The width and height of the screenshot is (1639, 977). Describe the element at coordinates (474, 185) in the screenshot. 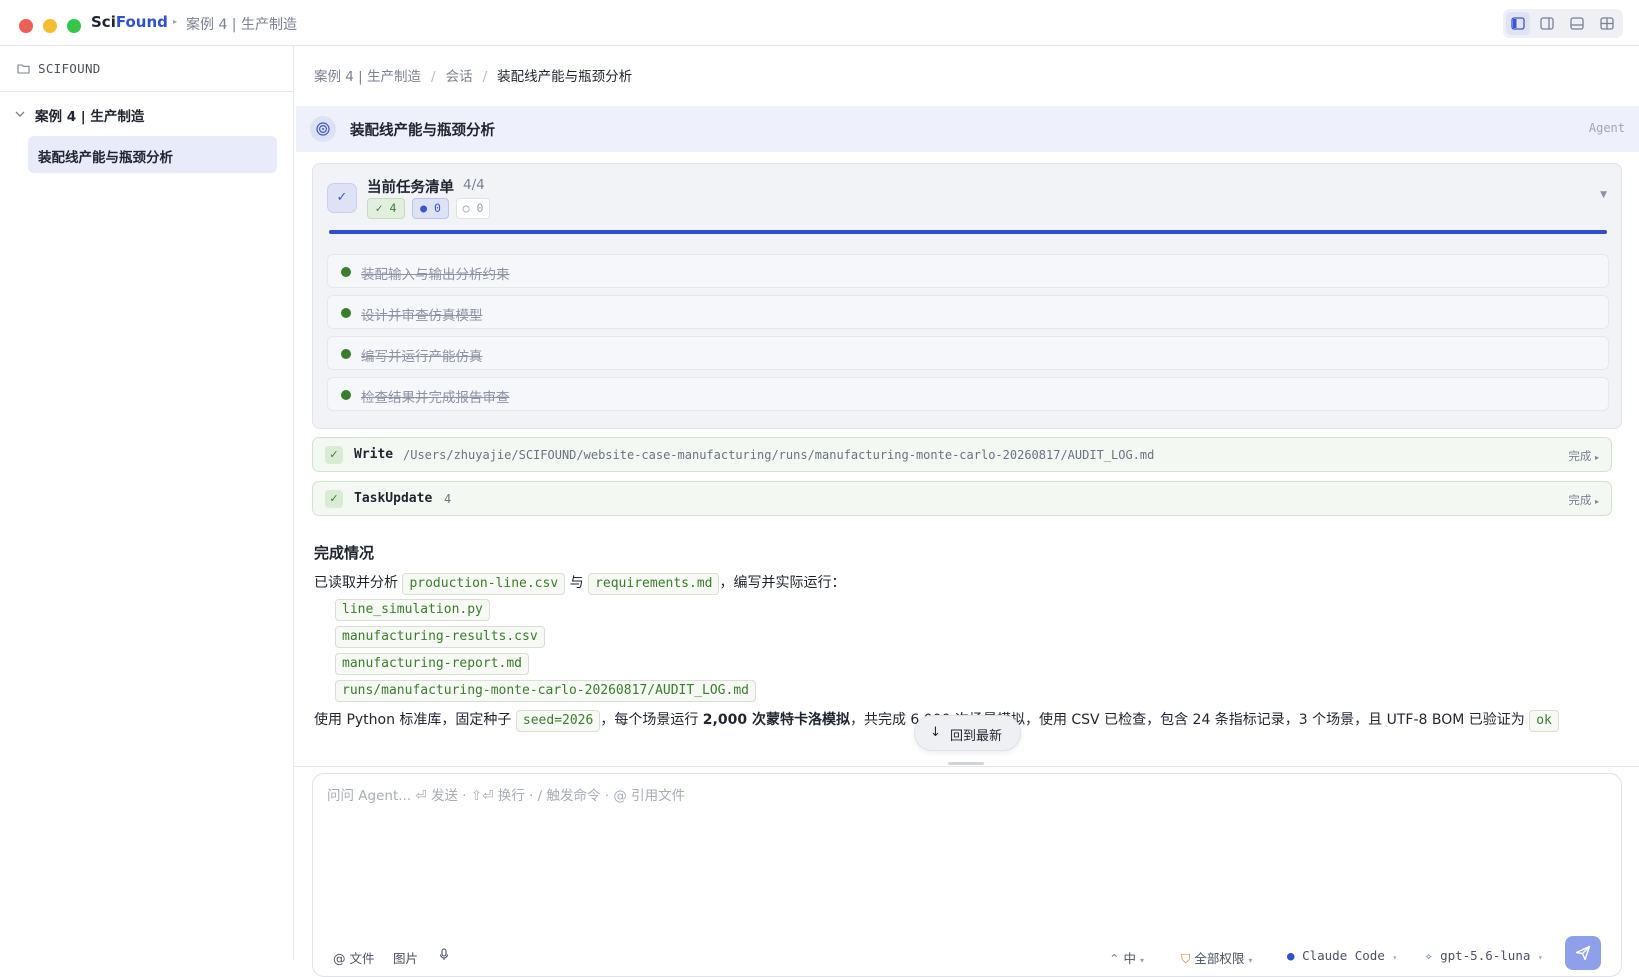

I see `task-list-count: 4/4` at that location.